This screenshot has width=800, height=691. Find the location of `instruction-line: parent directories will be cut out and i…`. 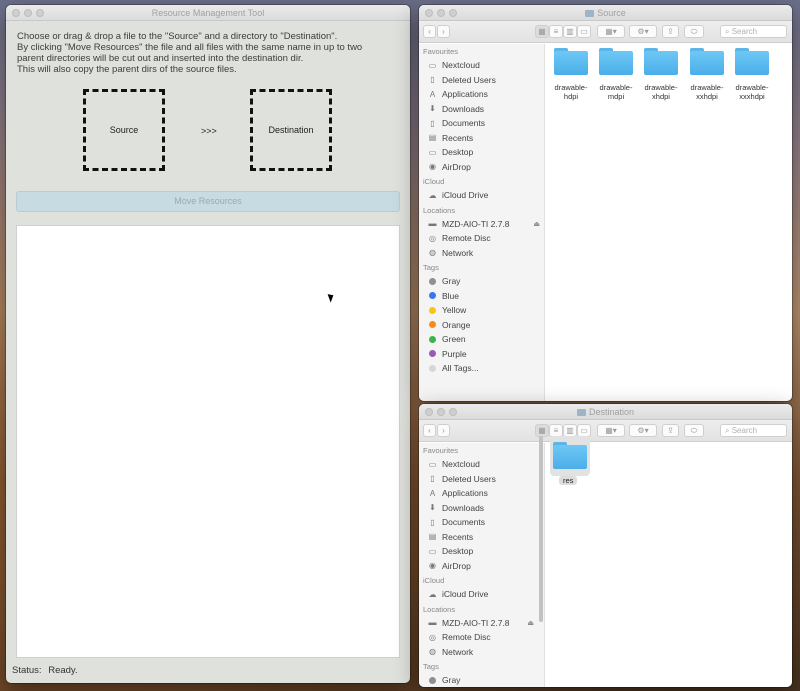

instruction-line: parent directories will be cut out and i… is located at coordinates (160, 58).